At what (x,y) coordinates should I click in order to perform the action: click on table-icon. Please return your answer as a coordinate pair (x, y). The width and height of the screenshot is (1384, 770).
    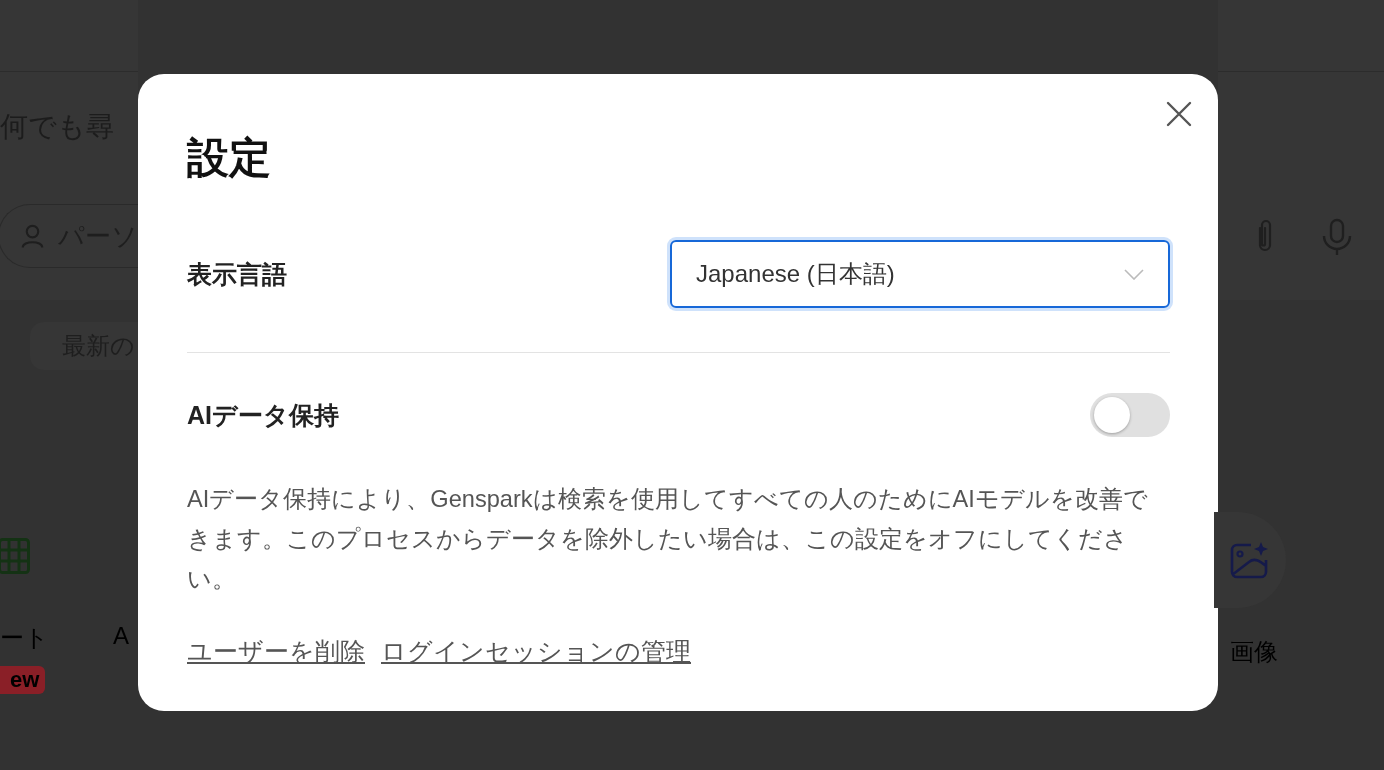
    Looking at the image, I should click on (15, 556).